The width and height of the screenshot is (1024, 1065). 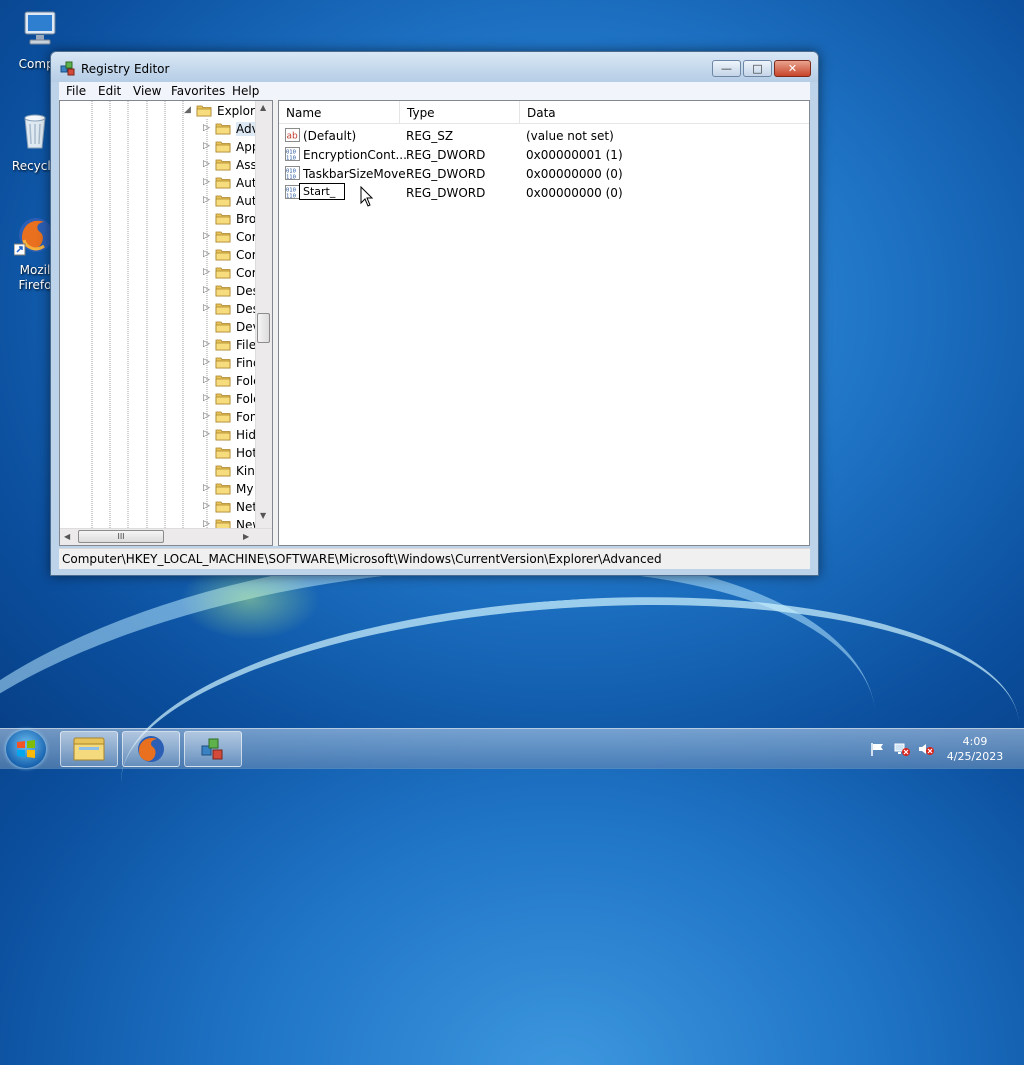 What do you see at coordinates (121, 536) in the screenshot?
I see `tree-horizontal-scroll-thumb: III` at bounding box center [121, 536].